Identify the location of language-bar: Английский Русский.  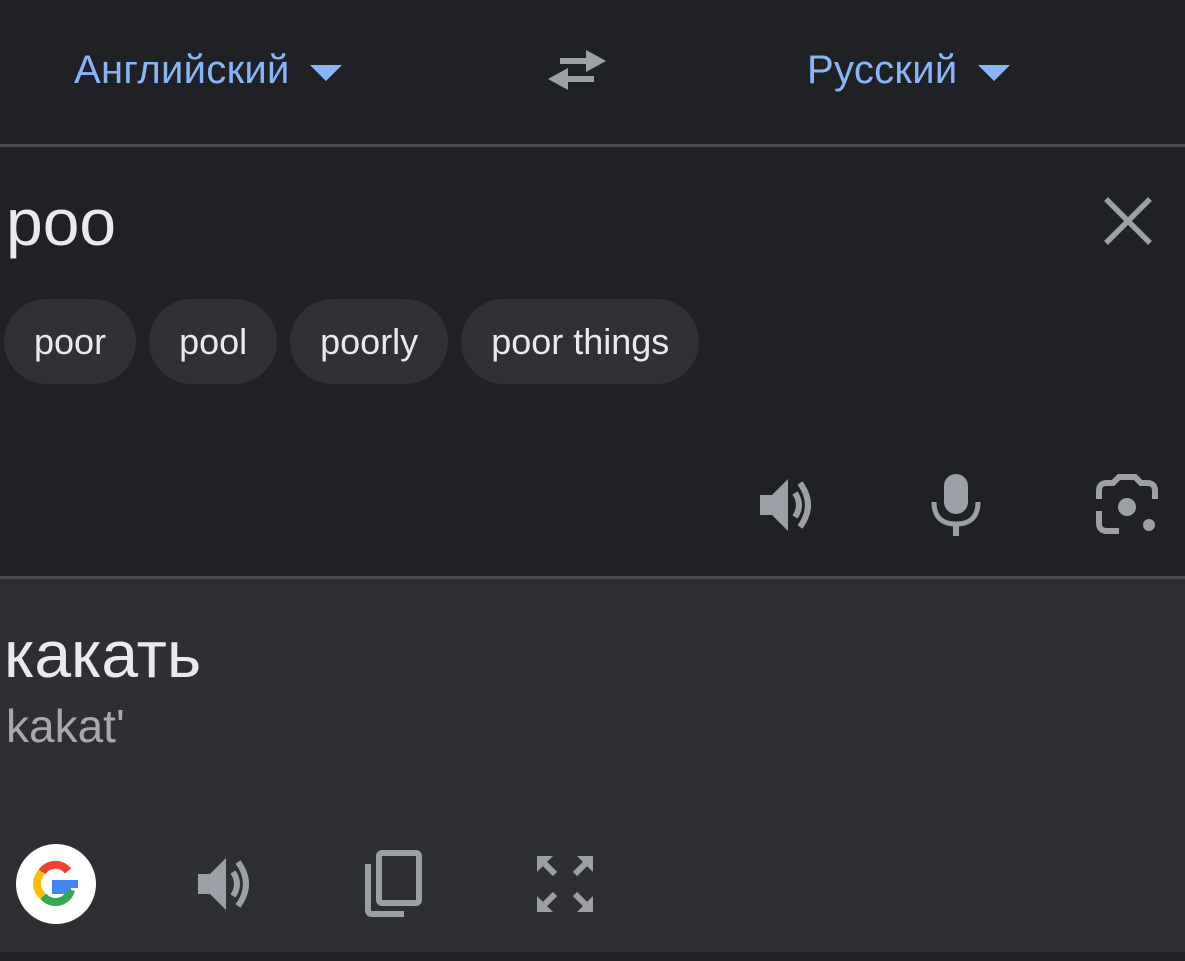
(592, 72).